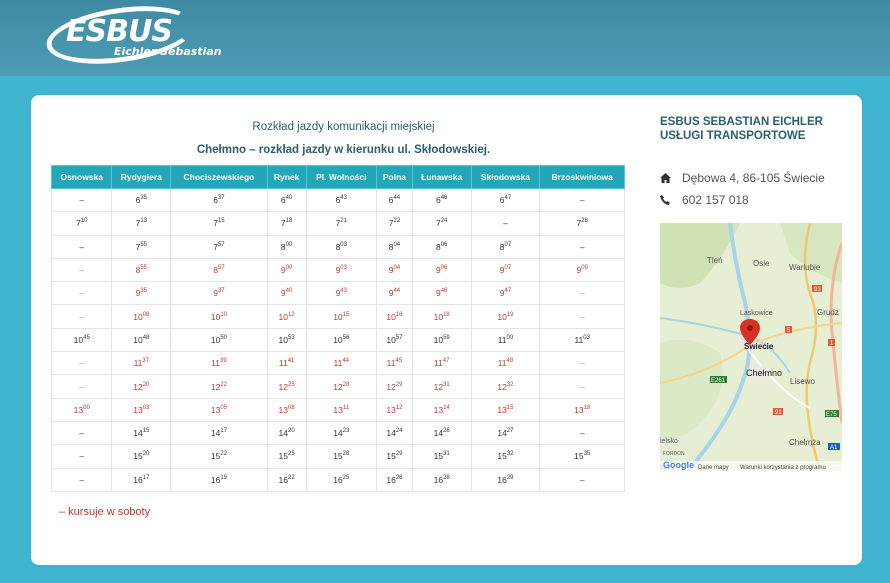 The image size is (890, 583). What do you see at coordinates (341, 293) in the screenshot?
I see `time-cell: 943` at bounding box center [341, 293].